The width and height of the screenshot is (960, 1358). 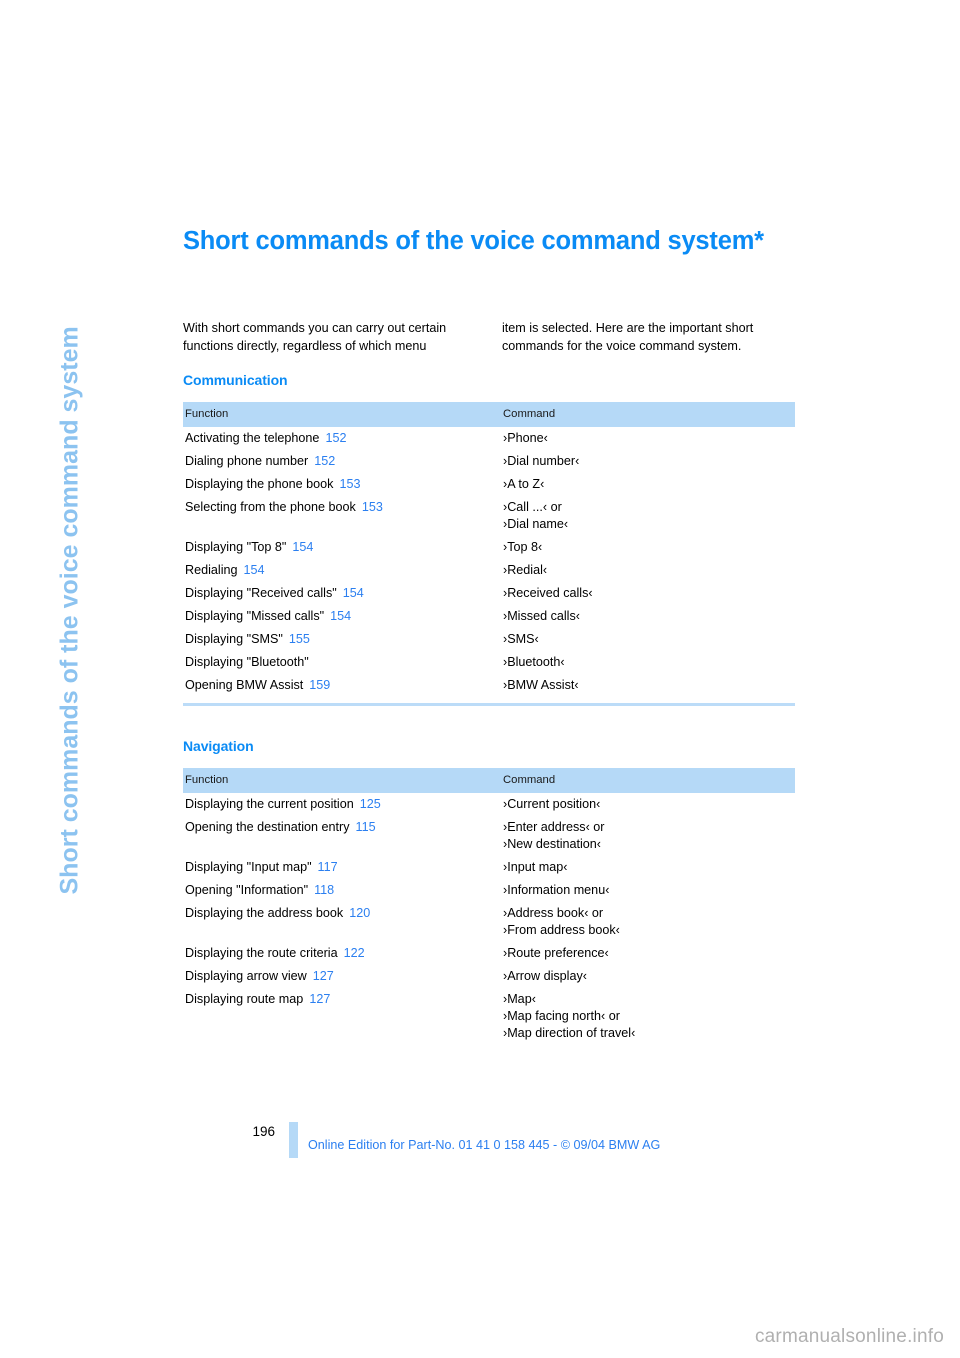 I want to click on cell-function: Displaying "Missed calls" 154, so click(x=342, y=616).